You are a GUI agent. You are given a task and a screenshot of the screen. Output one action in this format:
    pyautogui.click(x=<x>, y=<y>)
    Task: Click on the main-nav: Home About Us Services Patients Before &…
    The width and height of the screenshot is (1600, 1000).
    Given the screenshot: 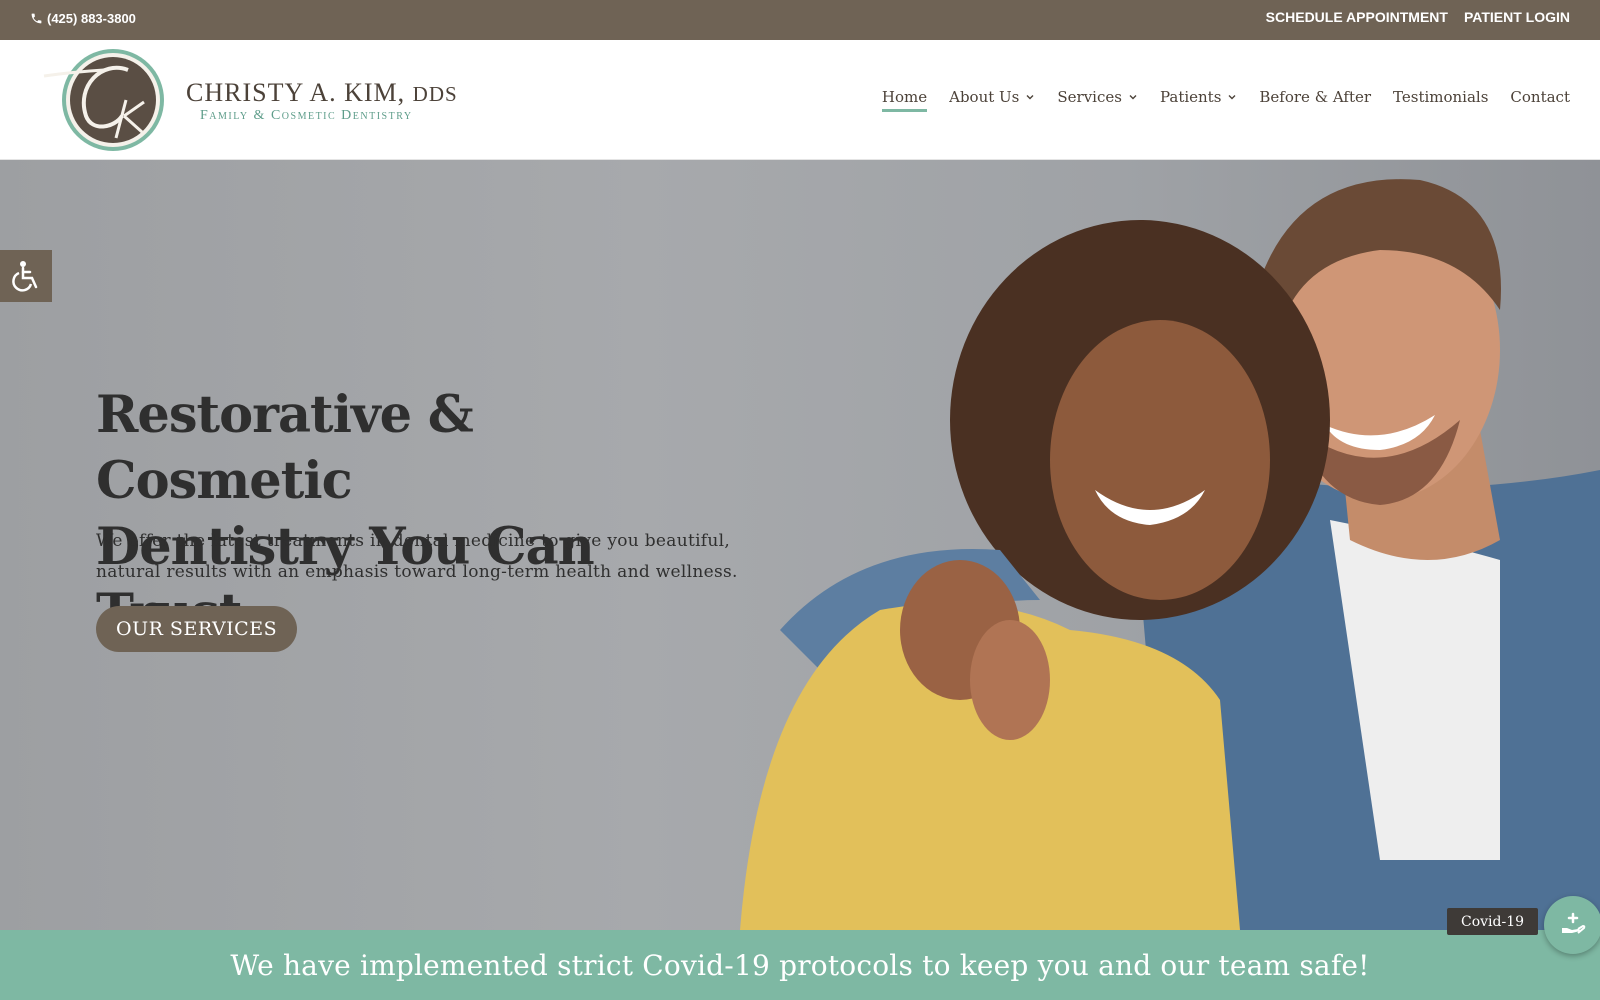 What is the action you would take?
    pyautogui.click(x=1225, y=100)
    